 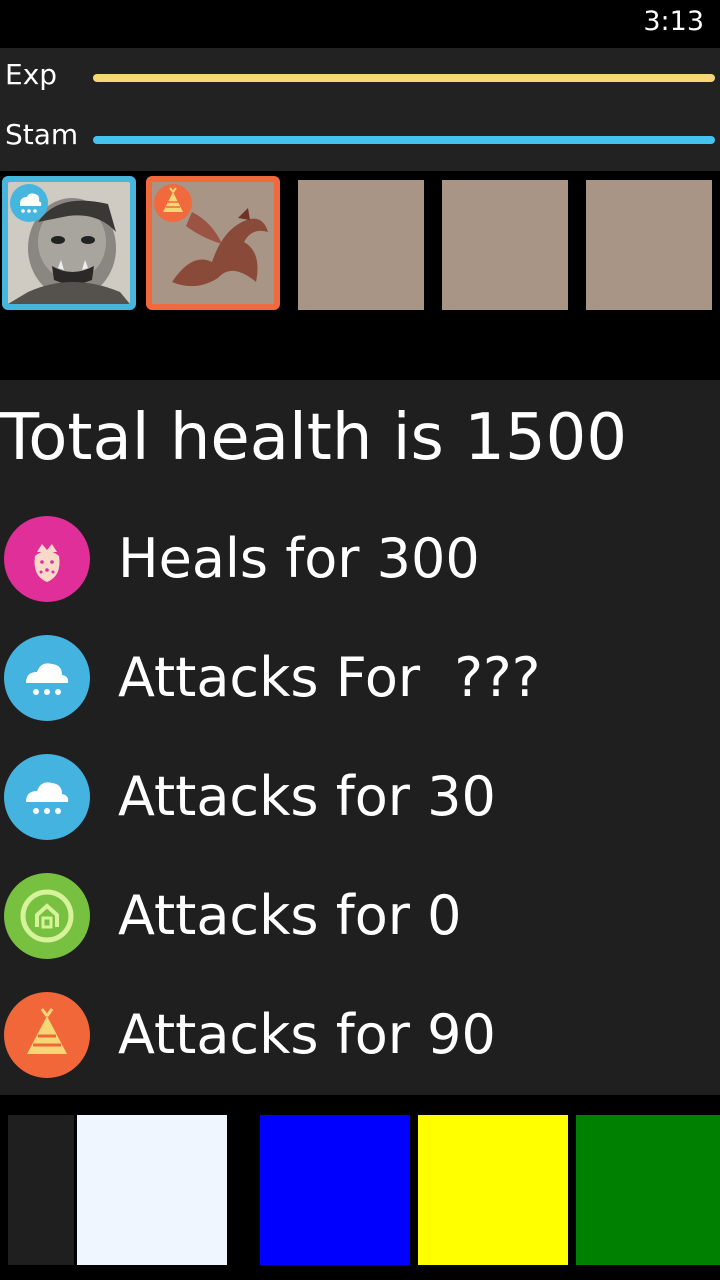 What do you see at coordinates (335, 1190) in the screenshot?
I see `swatch-blue` at bounding box center [335, 1190].